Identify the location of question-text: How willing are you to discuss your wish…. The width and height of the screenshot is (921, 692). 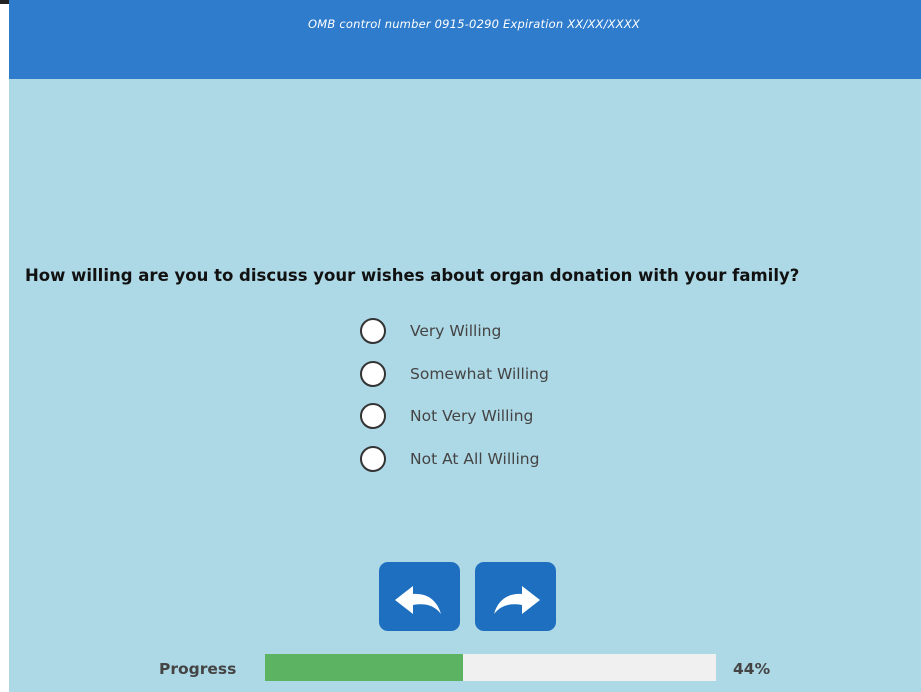
(412, 275).